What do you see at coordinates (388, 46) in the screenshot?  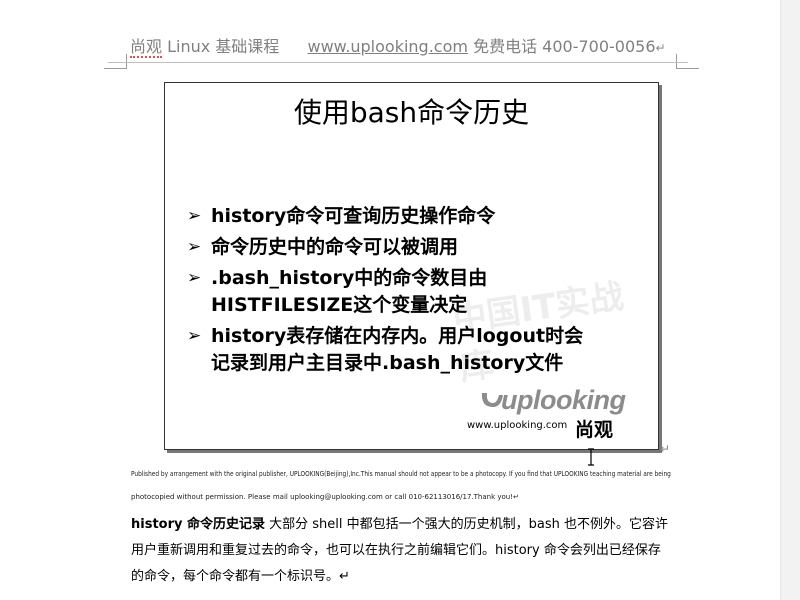 I see `header-url-link: www.uplooking.com` at bounding box center [388, 46].